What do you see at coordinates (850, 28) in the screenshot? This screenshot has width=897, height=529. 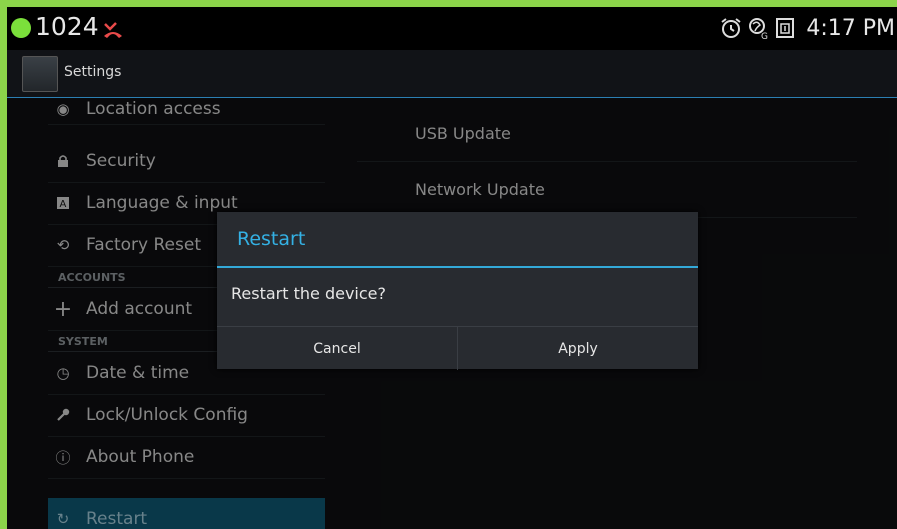 I see `clock-time: 4:17 PM` at bounding box center [850, 28].